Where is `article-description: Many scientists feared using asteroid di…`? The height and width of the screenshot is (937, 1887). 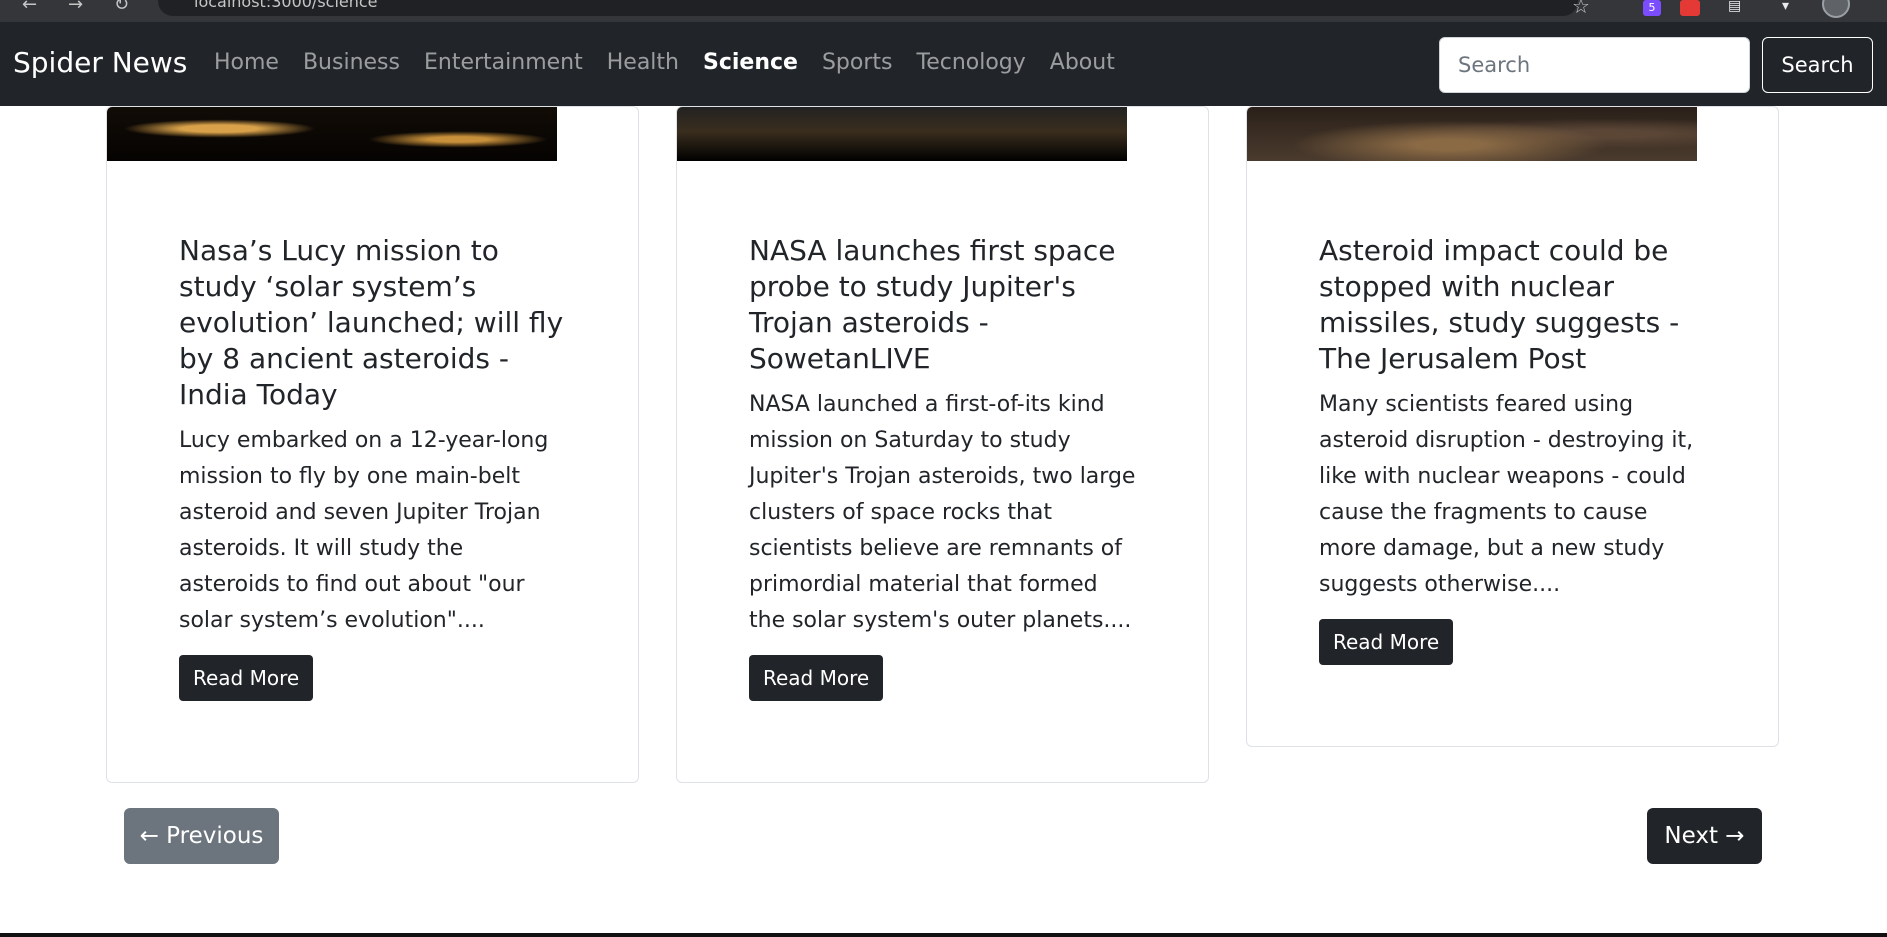
article-description: Many scientists feared using asteroid di… is located at coordinates (1506, 494).